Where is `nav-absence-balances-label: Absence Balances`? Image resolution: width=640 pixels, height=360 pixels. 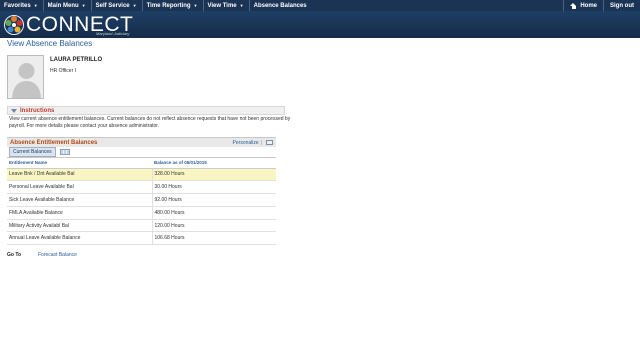
nav-absence-balances-label: Absence Balances is located at coordinates (280, 5).